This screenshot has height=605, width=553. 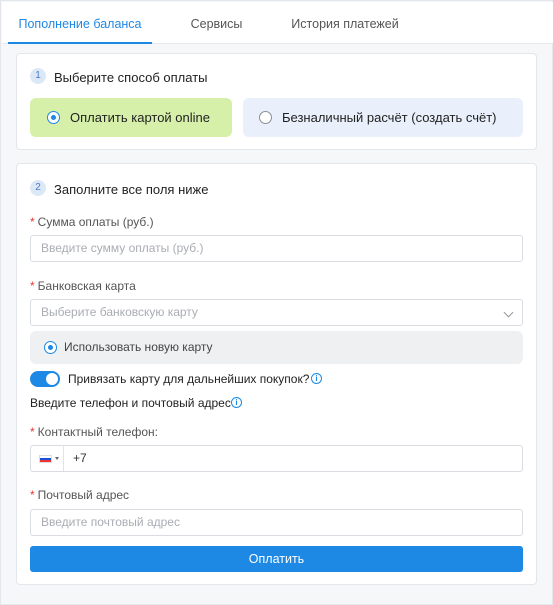 What do you see at coordinates (131, 77) in the screenshot?
I see `step1-title: Выберите способ оплаты` at bounding box center [131, 77].